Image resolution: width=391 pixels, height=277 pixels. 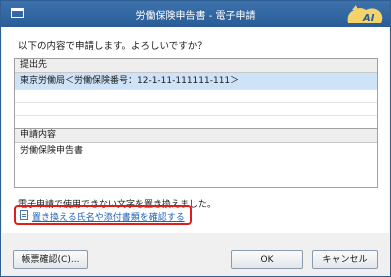 I want to click on ai-logo-icon: AI, so click(x=365, y=14).